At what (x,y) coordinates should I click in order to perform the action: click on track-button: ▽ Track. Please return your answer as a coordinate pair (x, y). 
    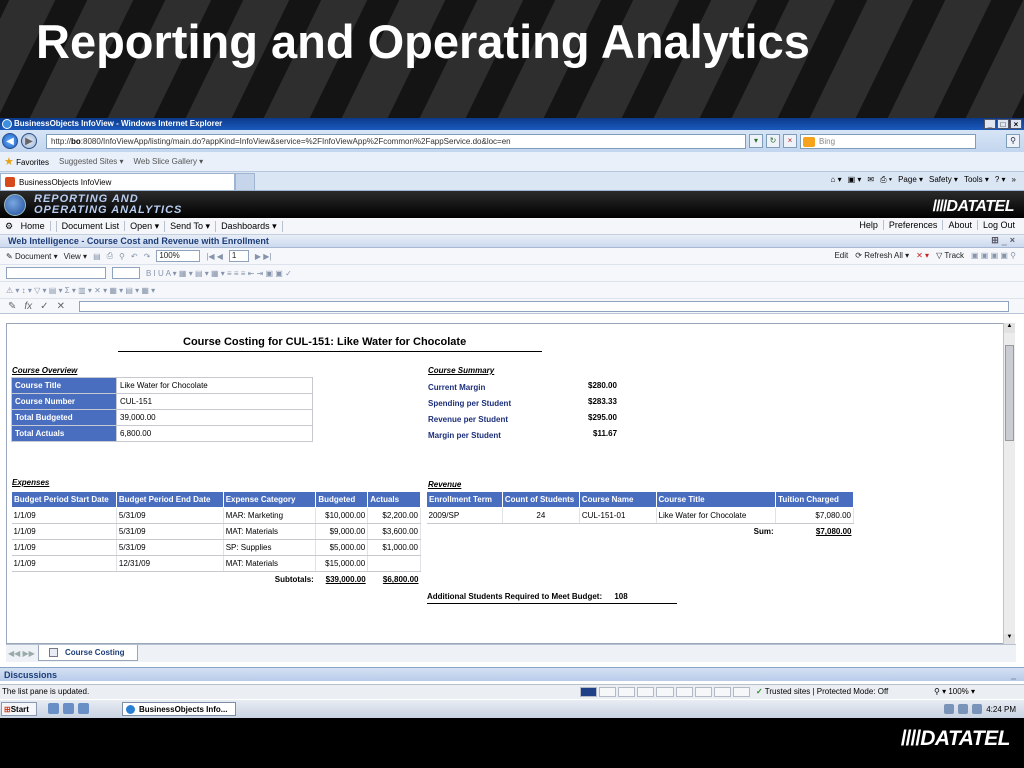
    Looking at the image, I should click on (950, 255).